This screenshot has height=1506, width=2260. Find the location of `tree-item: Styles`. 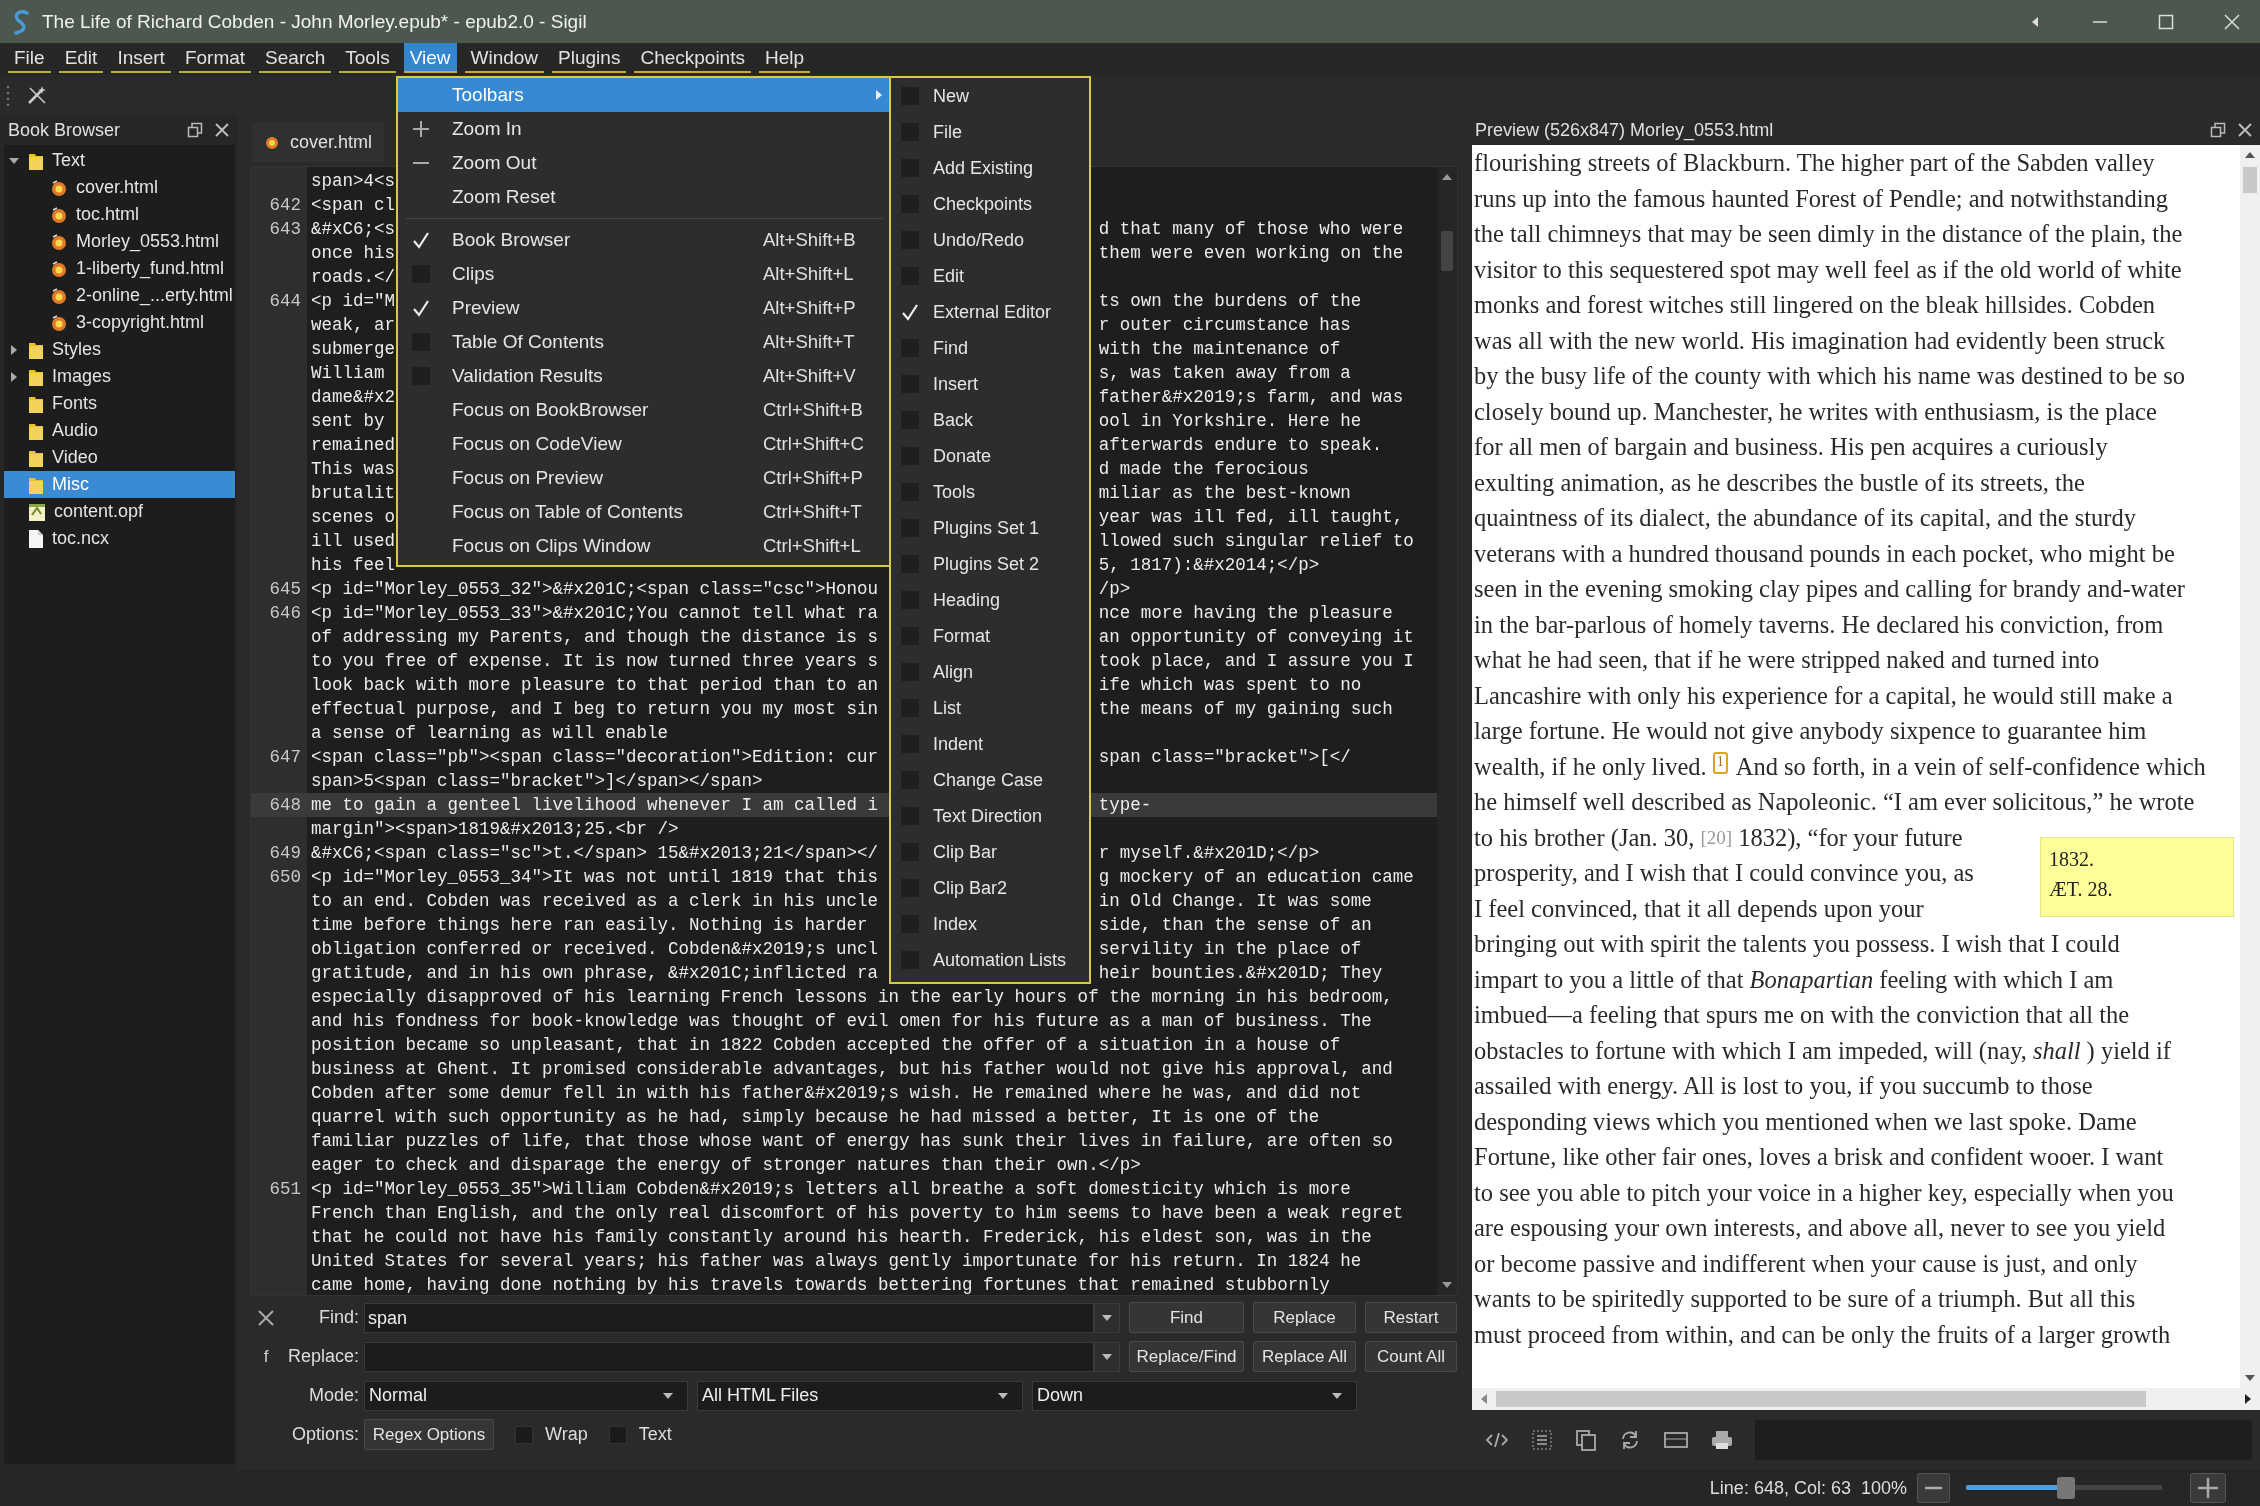

tree-item: Styles is located at coordinates (119, 349).